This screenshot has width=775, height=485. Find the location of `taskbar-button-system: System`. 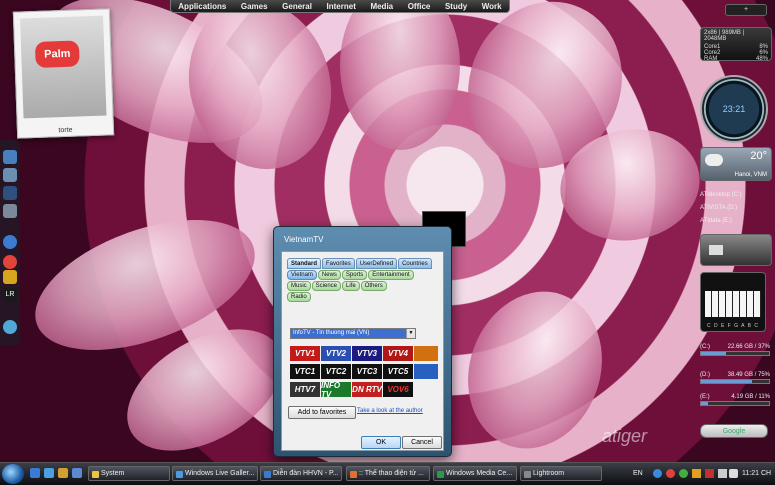

taskbar-button-system: System is located at coordinates (129, 473).